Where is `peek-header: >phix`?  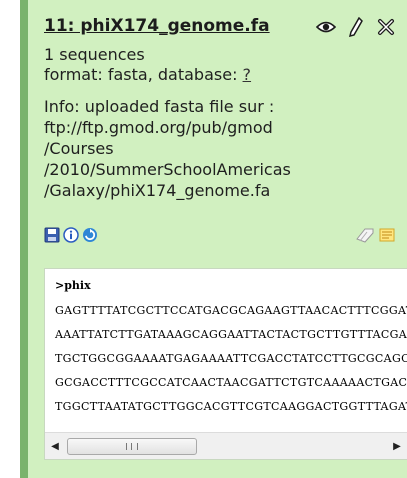
peek-header: >phix is located at coordinates (73, 285).